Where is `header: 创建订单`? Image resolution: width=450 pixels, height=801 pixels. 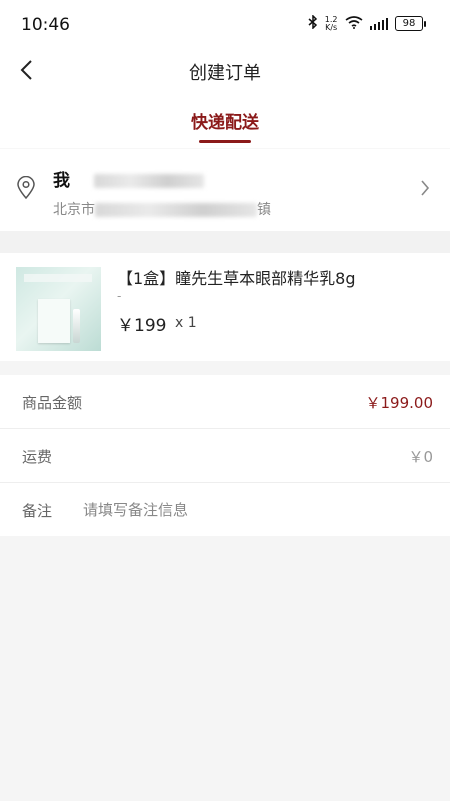 header: 创建订单 is located at coordinates (225, 72).